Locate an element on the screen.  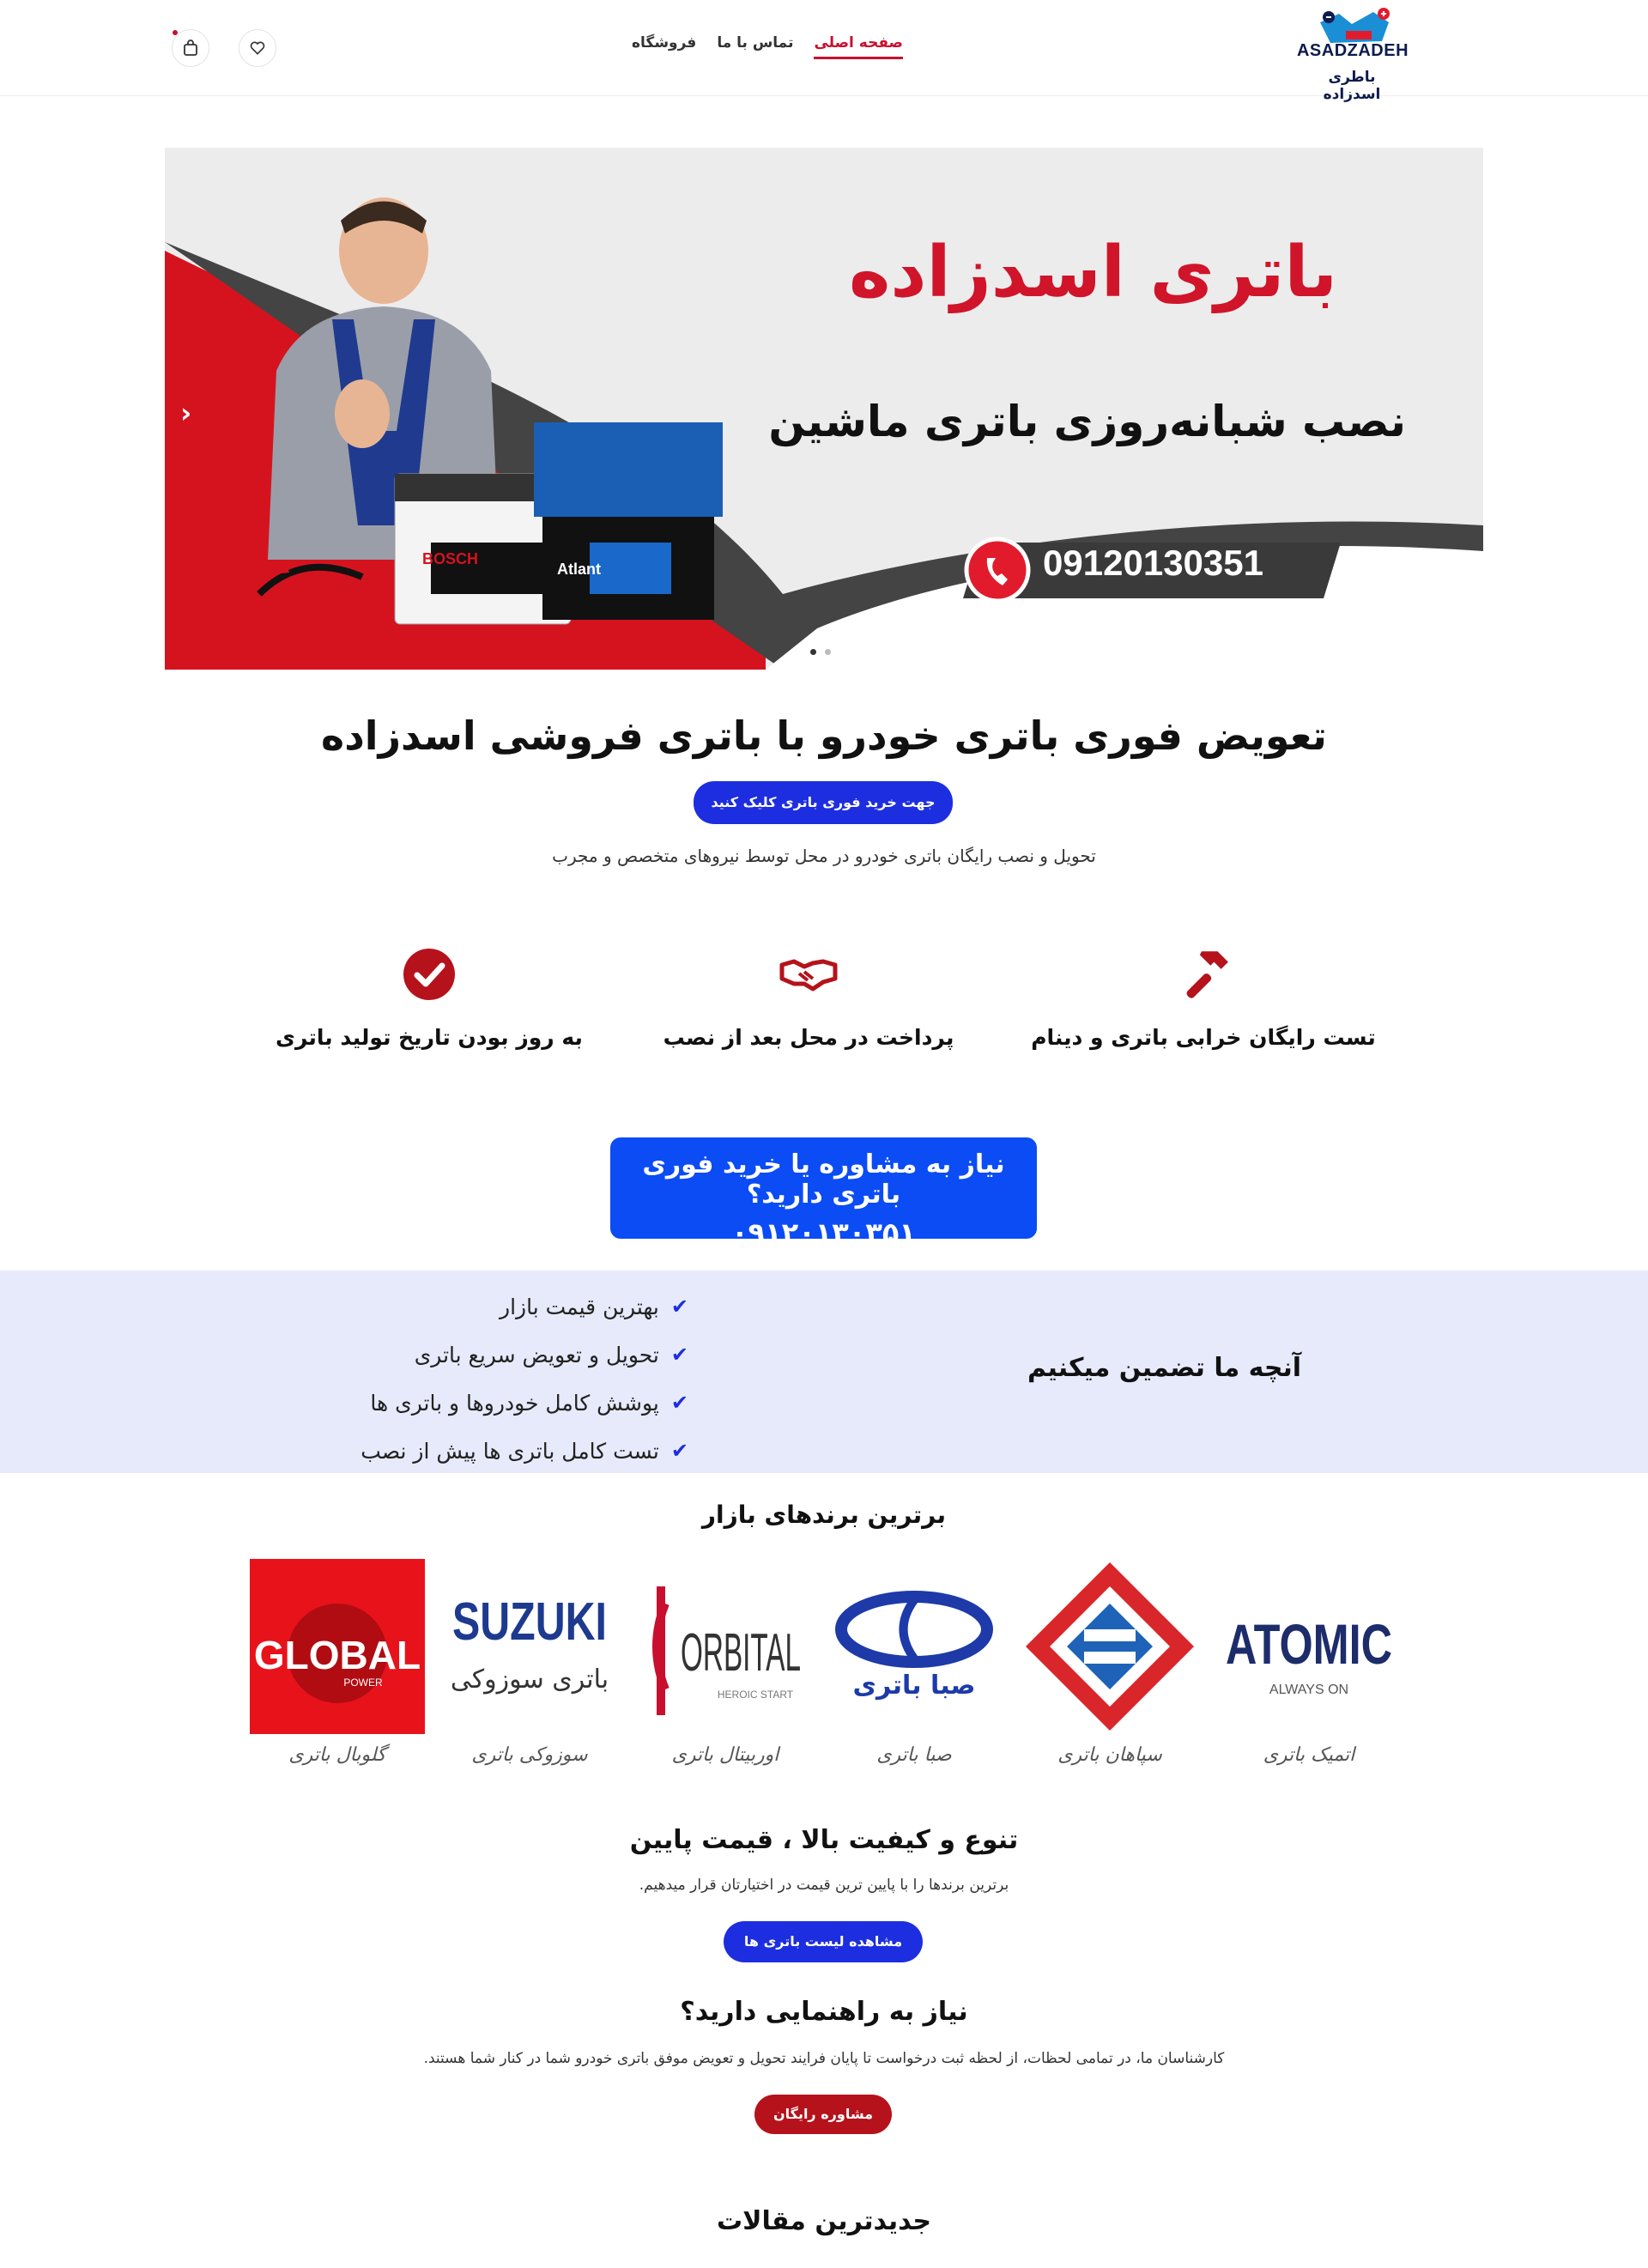
view-battery-list-button: مشاهده لیست باتری ها is located at coordinates (823, 1941).